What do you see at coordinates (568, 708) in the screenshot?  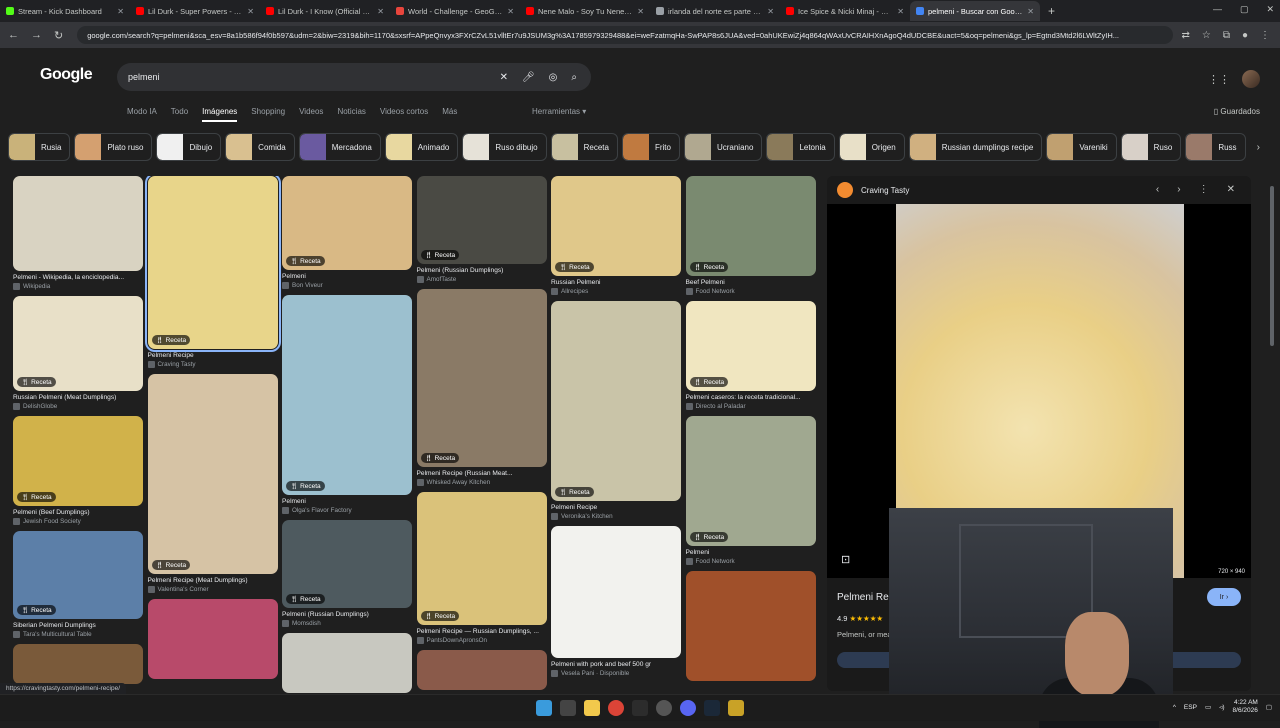 I see `search-taskbar-icon` at bounding box center [568, 708].